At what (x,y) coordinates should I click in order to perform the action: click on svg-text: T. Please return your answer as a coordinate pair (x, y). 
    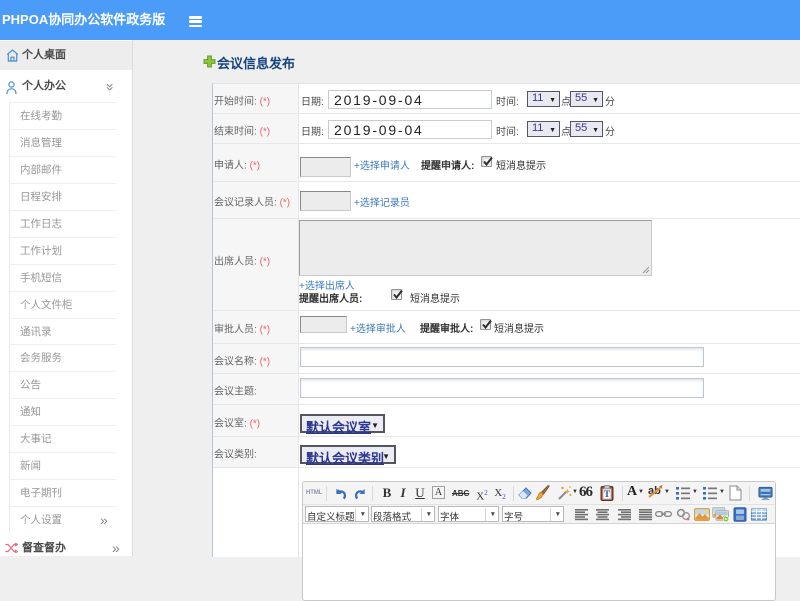
    Looking at the image, I should click on (607, 494).